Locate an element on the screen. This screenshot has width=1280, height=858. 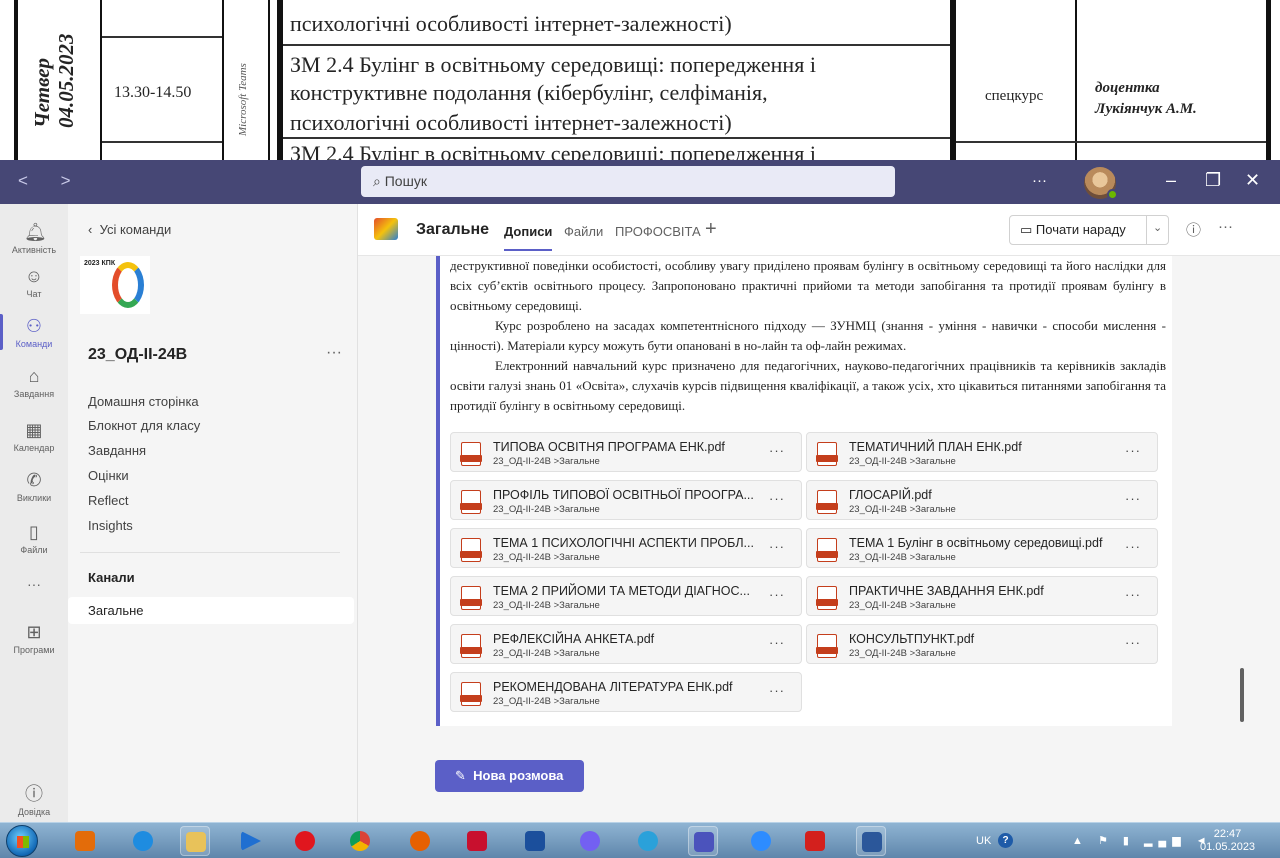
all-teams-link: ‹ Усі команди is located at coordinates (129, 229).